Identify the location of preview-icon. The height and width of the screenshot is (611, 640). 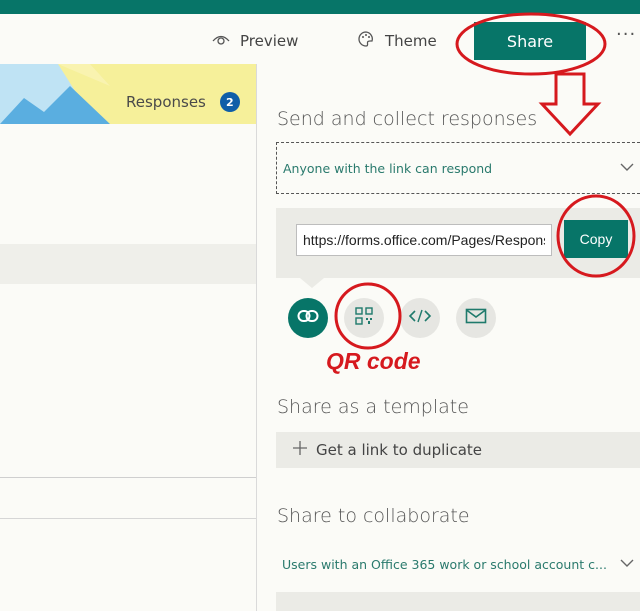
(221, 41).